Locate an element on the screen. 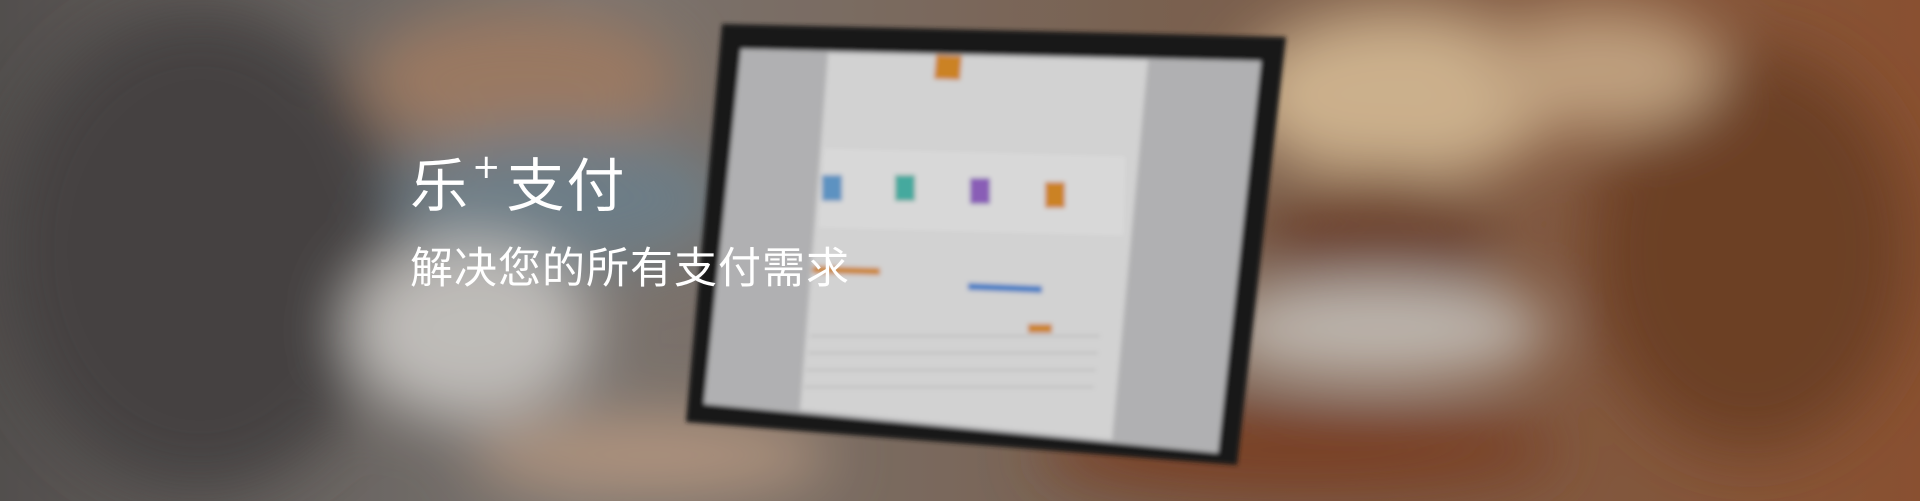  hero-banner: 乐+支付 解决您的所有支付需求 is located at coordinates (630, 214).